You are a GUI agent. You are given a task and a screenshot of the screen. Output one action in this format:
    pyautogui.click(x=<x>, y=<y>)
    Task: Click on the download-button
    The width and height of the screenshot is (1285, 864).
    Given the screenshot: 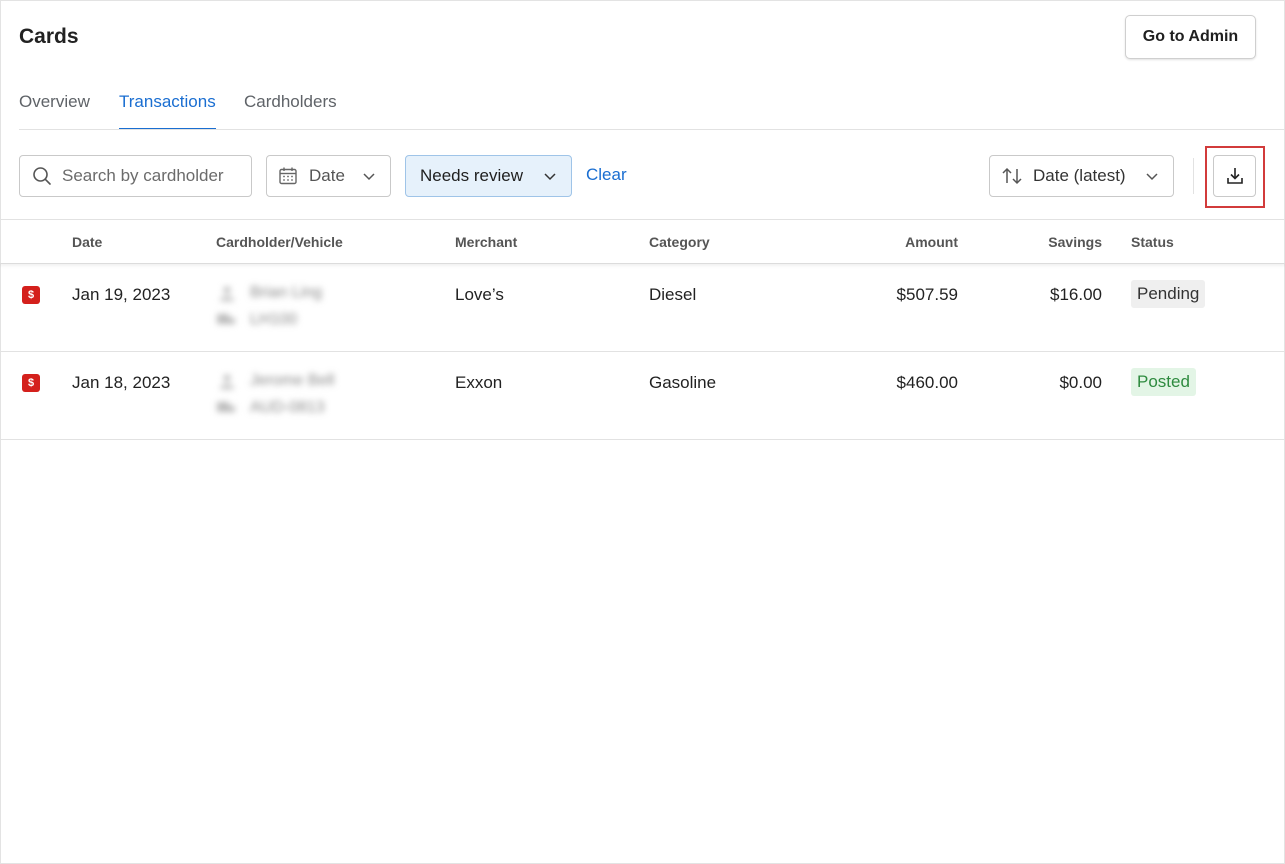 What is the action you would take?
    pyautogui.click(x=1234, y=176)
    